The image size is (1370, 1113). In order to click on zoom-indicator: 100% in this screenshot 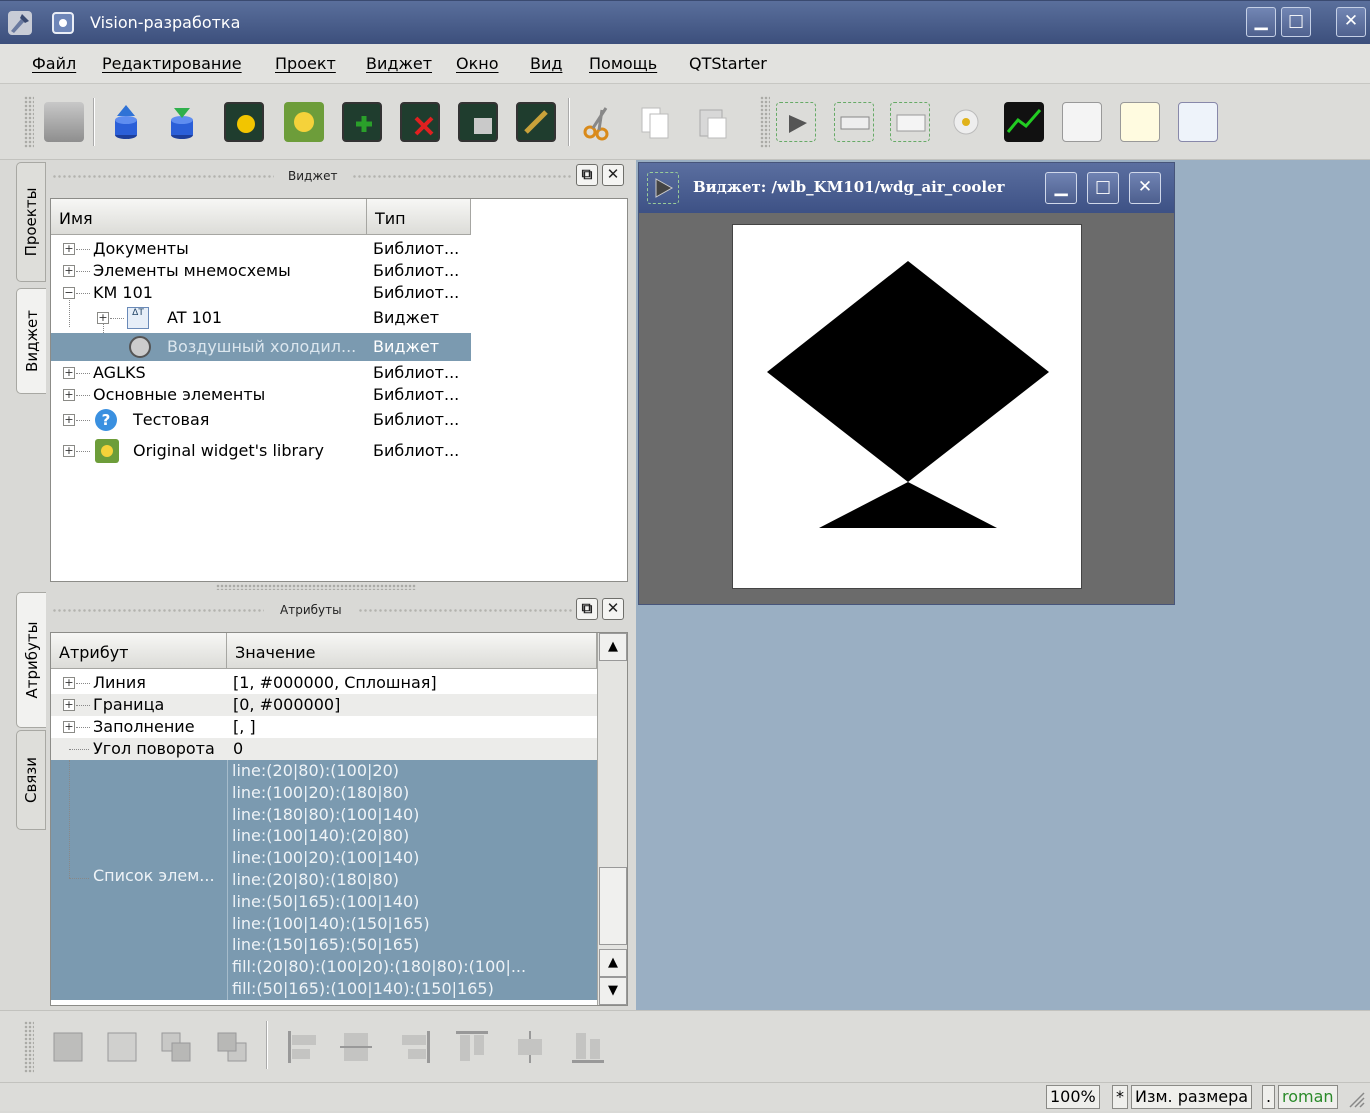, I will do `click(1073, 1097)`.